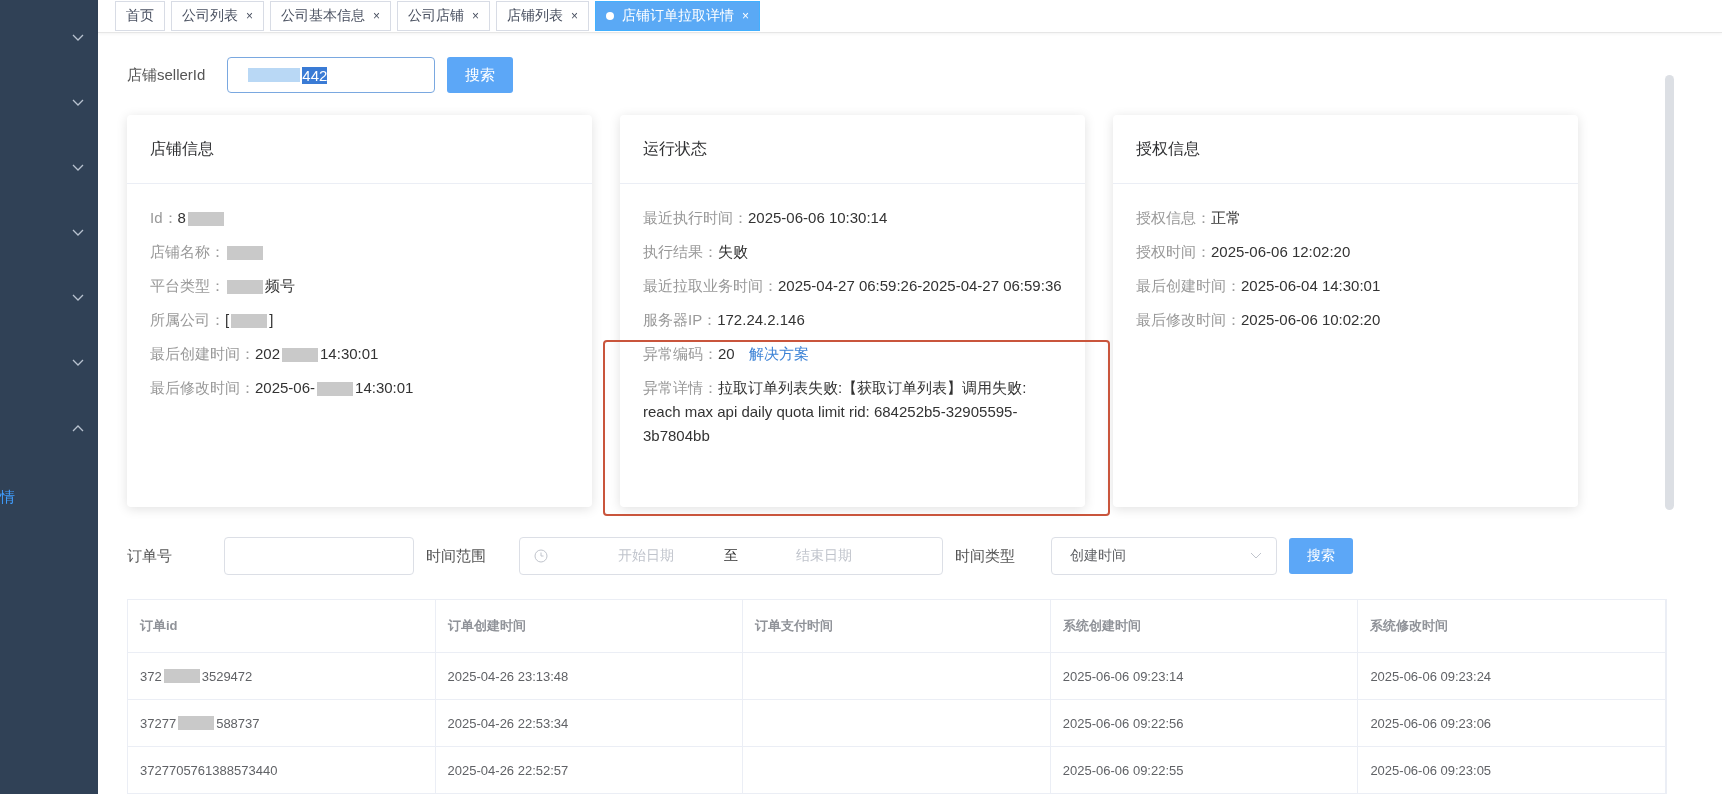 The height and width of the screenshot is (794, 1722). I want to click on column-header: 系统创建时间, so click(1204, 626).